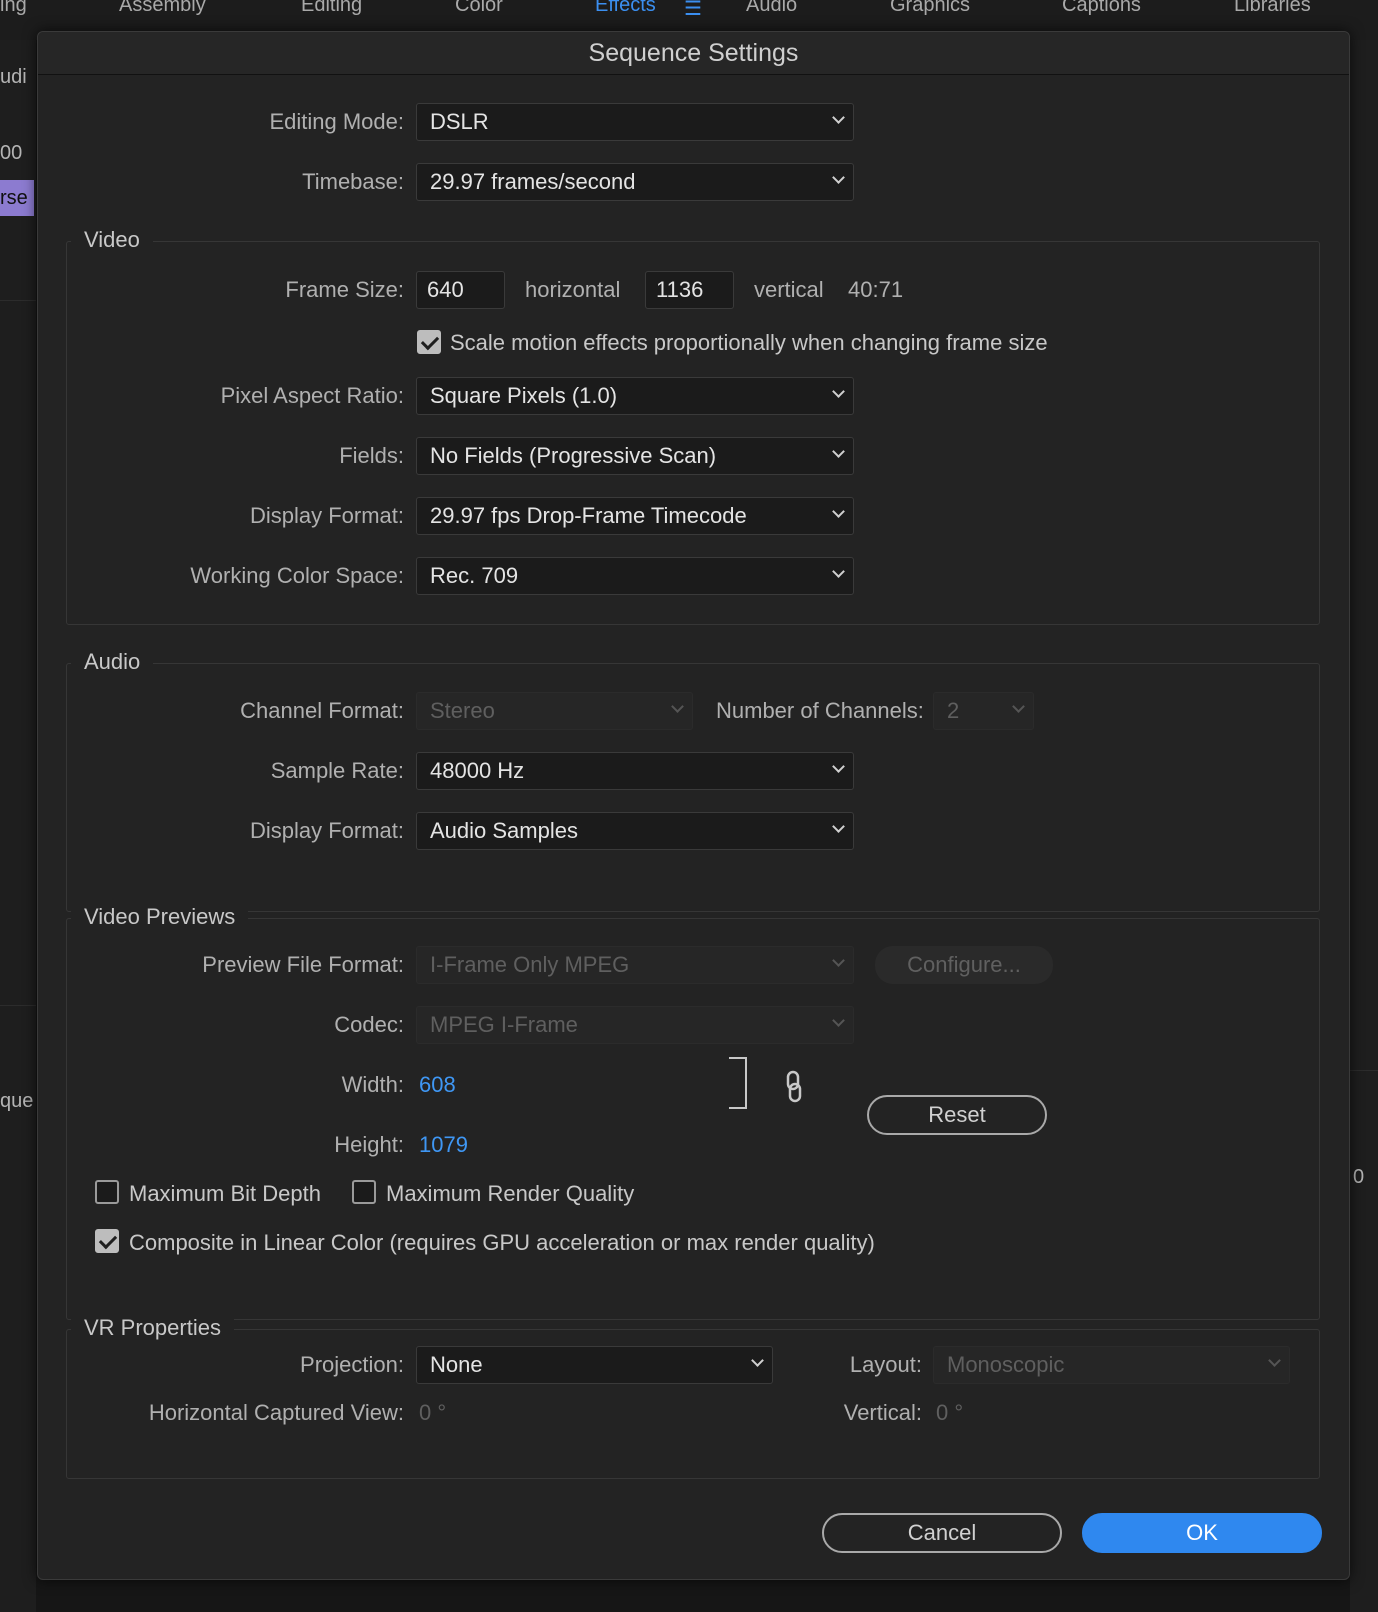 This screenshot has height=1612, width=1378. Describe the element at coordinates (1364, 826) in the screenshot. I see `right-panel` at that location.